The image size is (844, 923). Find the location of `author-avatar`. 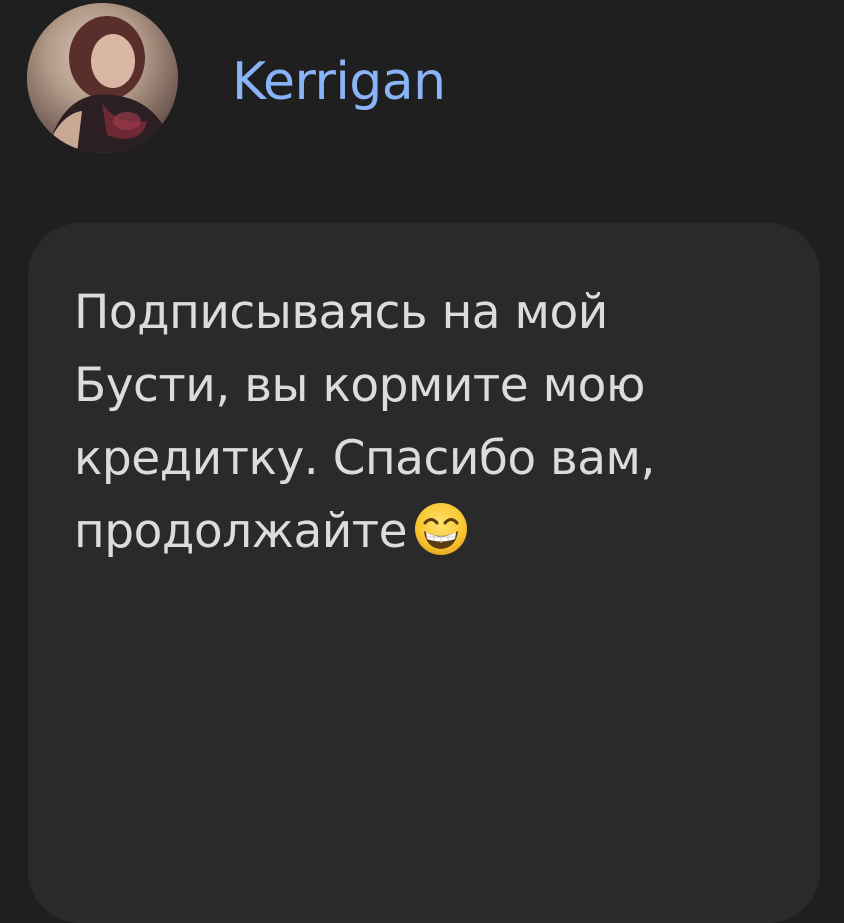

author-avatar is located at coordinates (102, 78).